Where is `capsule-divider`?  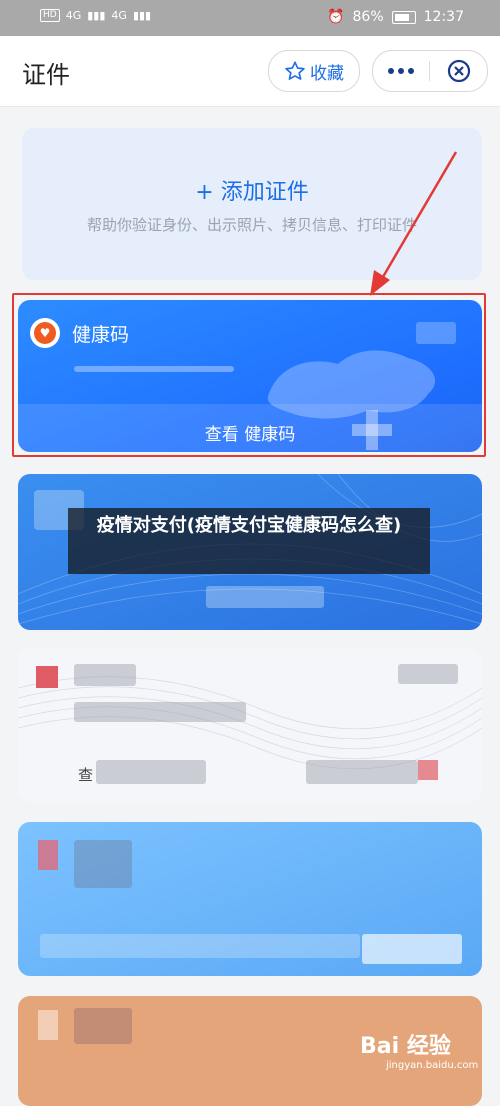
capsule-divider is located at coordinates (429, 71).